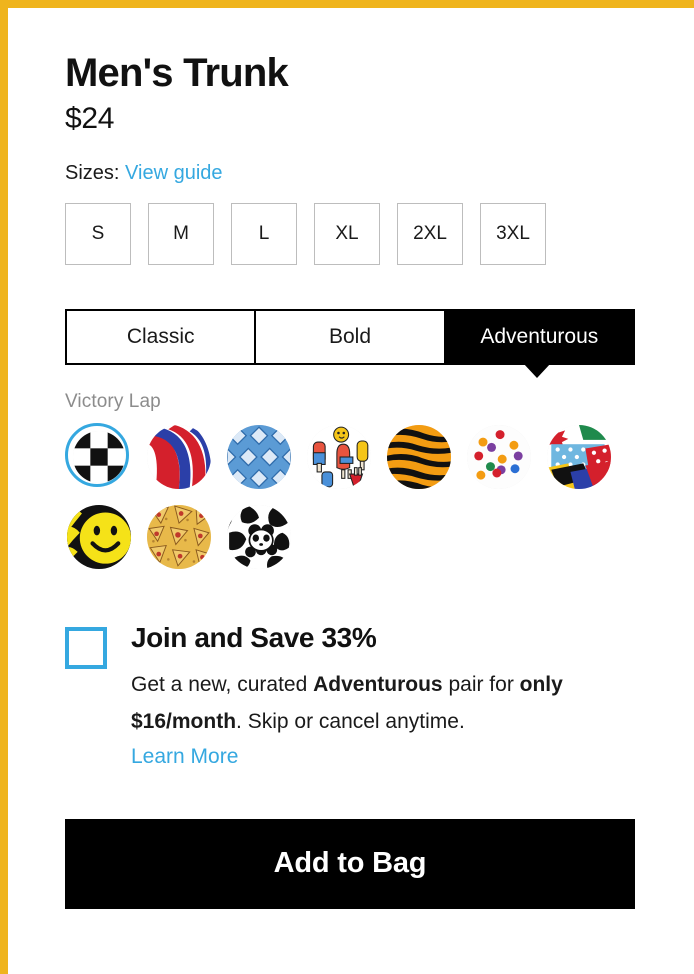  I want to click on tab-bold: Bold, so click(351, 337).